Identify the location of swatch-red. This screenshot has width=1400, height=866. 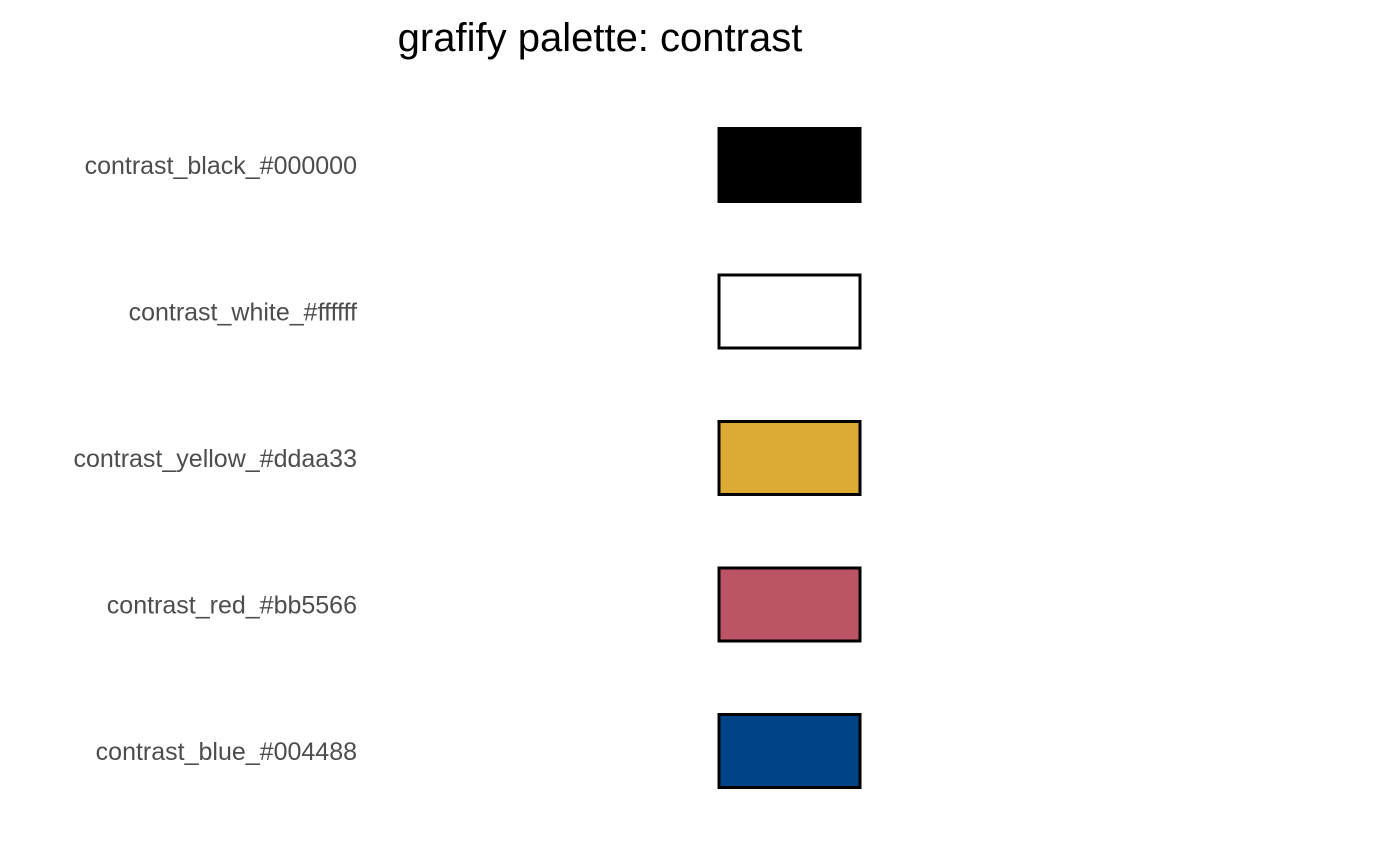
(789, 604).